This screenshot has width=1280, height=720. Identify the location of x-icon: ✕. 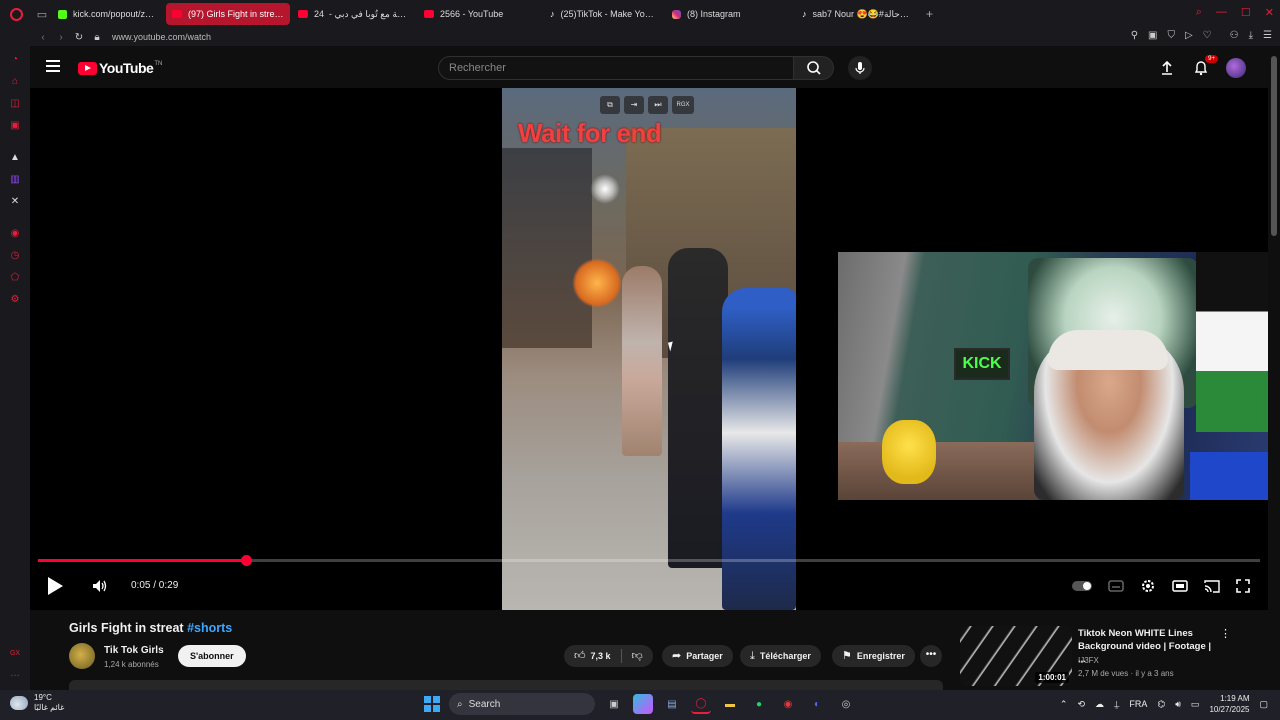
(15, 202).